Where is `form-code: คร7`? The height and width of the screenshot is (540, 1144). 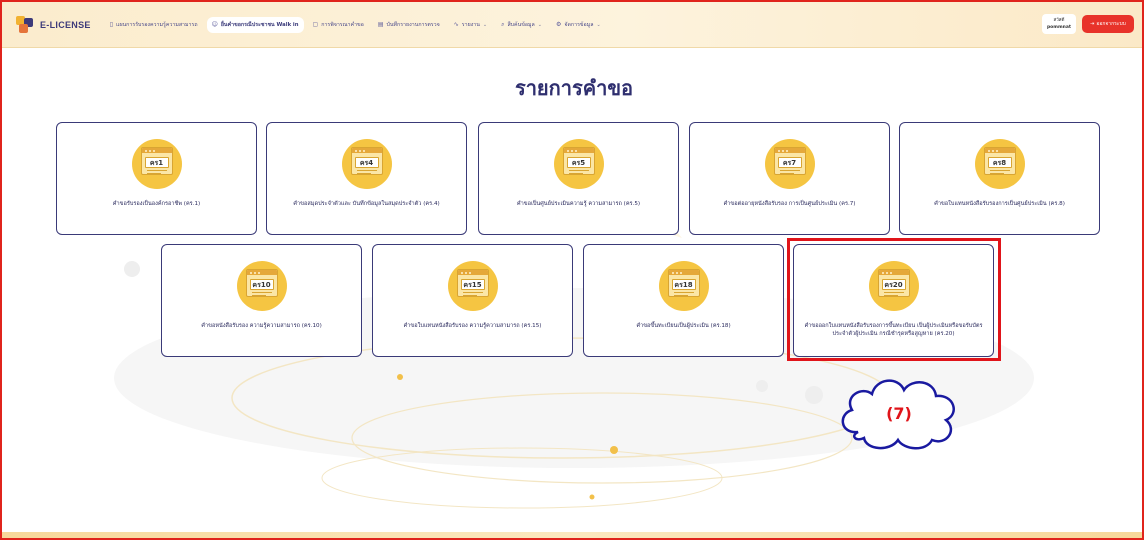 form-code: คร7 is located at coordinates (789, 162).